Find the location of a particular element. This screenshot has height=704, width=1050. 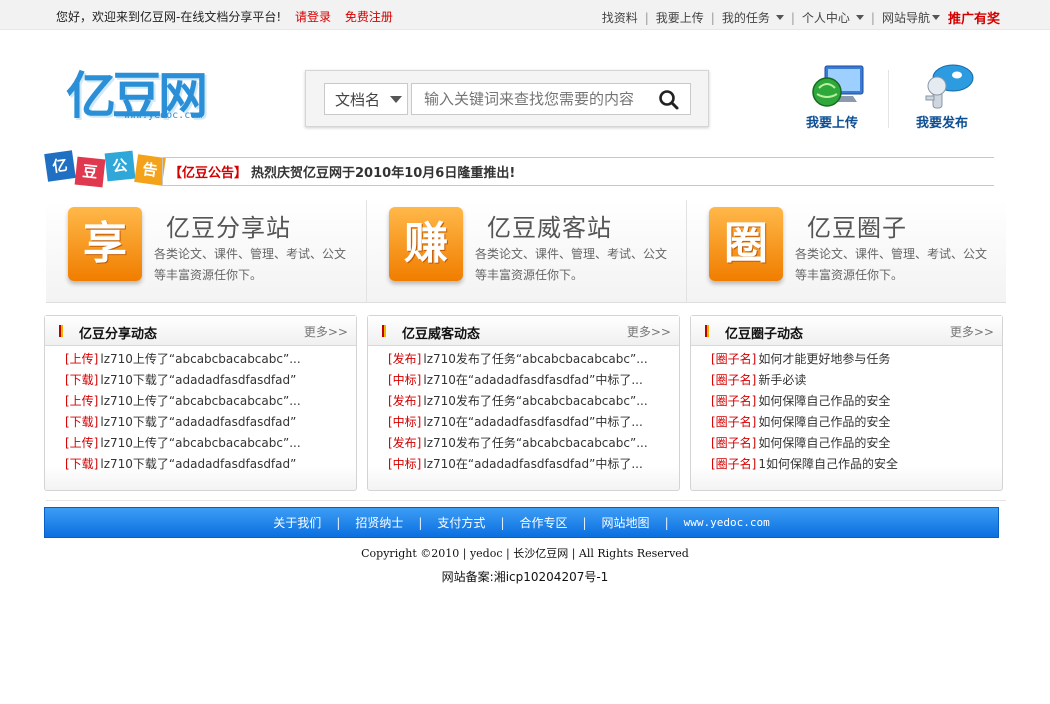

promo-link: 推广有奖 is located at coordinates (974, 17).